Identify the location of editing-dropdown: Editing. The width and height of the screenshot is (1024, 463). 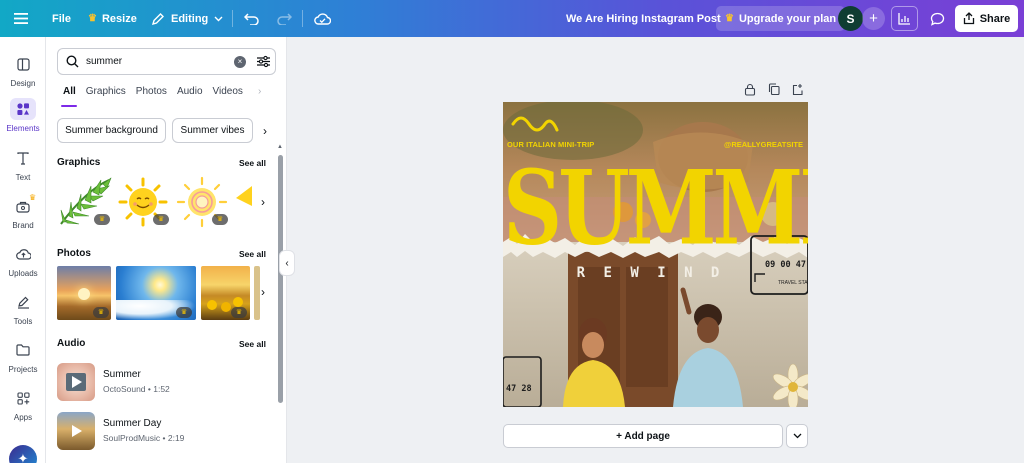
(187, 18).